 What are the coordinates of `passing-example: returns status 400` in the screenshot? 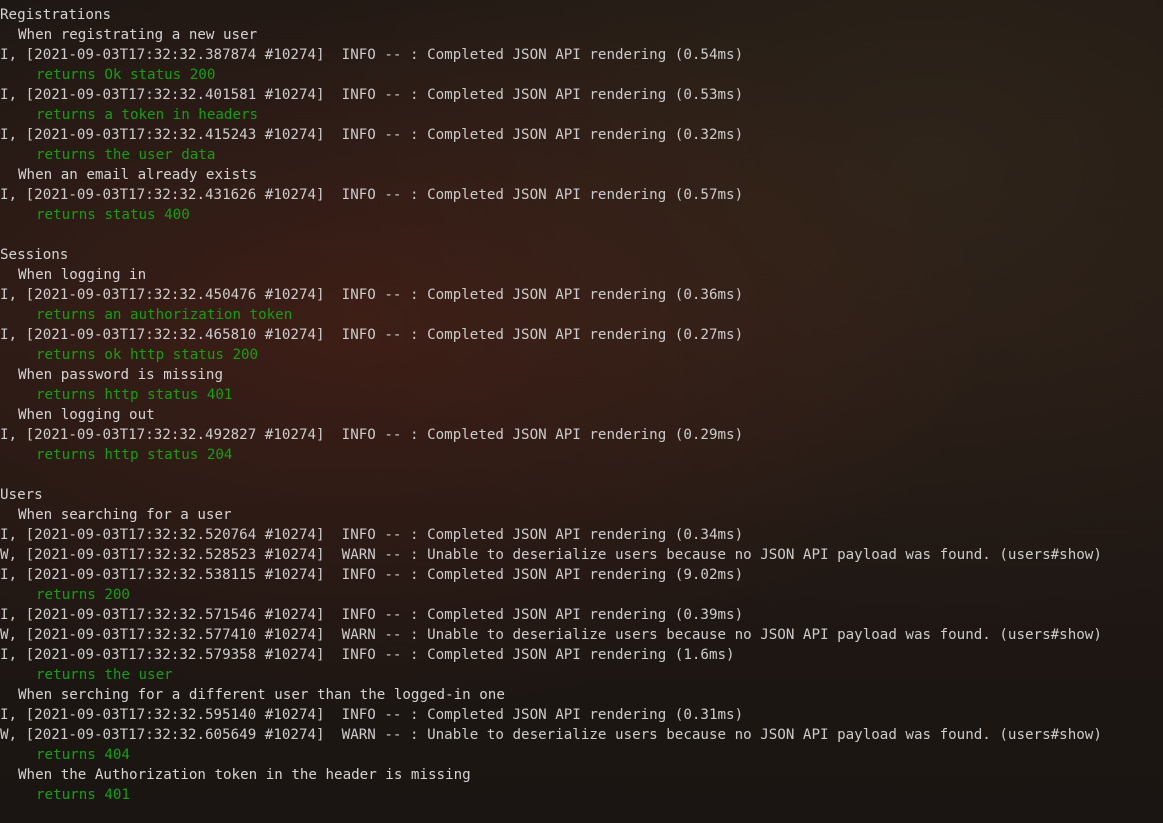 It's located at (113, 215).